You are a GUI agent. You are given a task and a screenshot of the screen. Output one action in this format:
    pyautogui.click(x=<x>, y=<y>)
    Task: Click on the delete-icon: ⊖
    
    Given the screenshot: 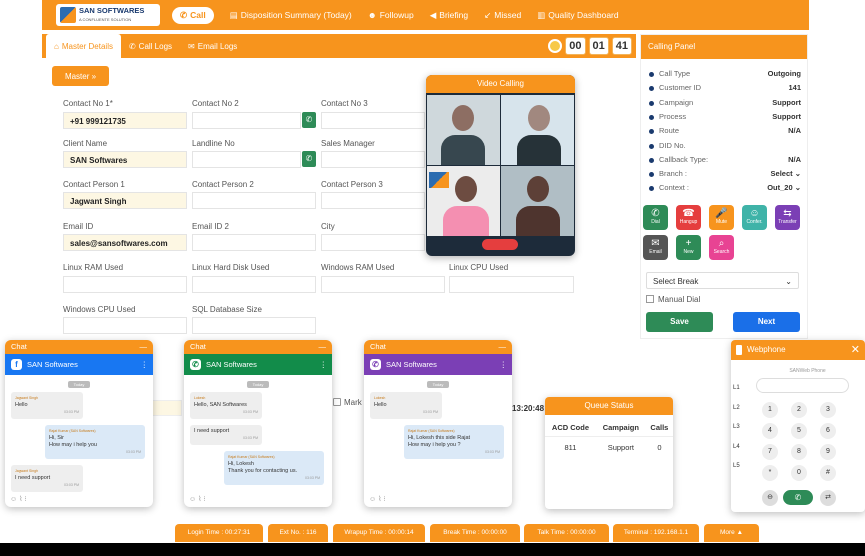 What is the action you would take?
    pyautogui.click(x=770, y=498)
    